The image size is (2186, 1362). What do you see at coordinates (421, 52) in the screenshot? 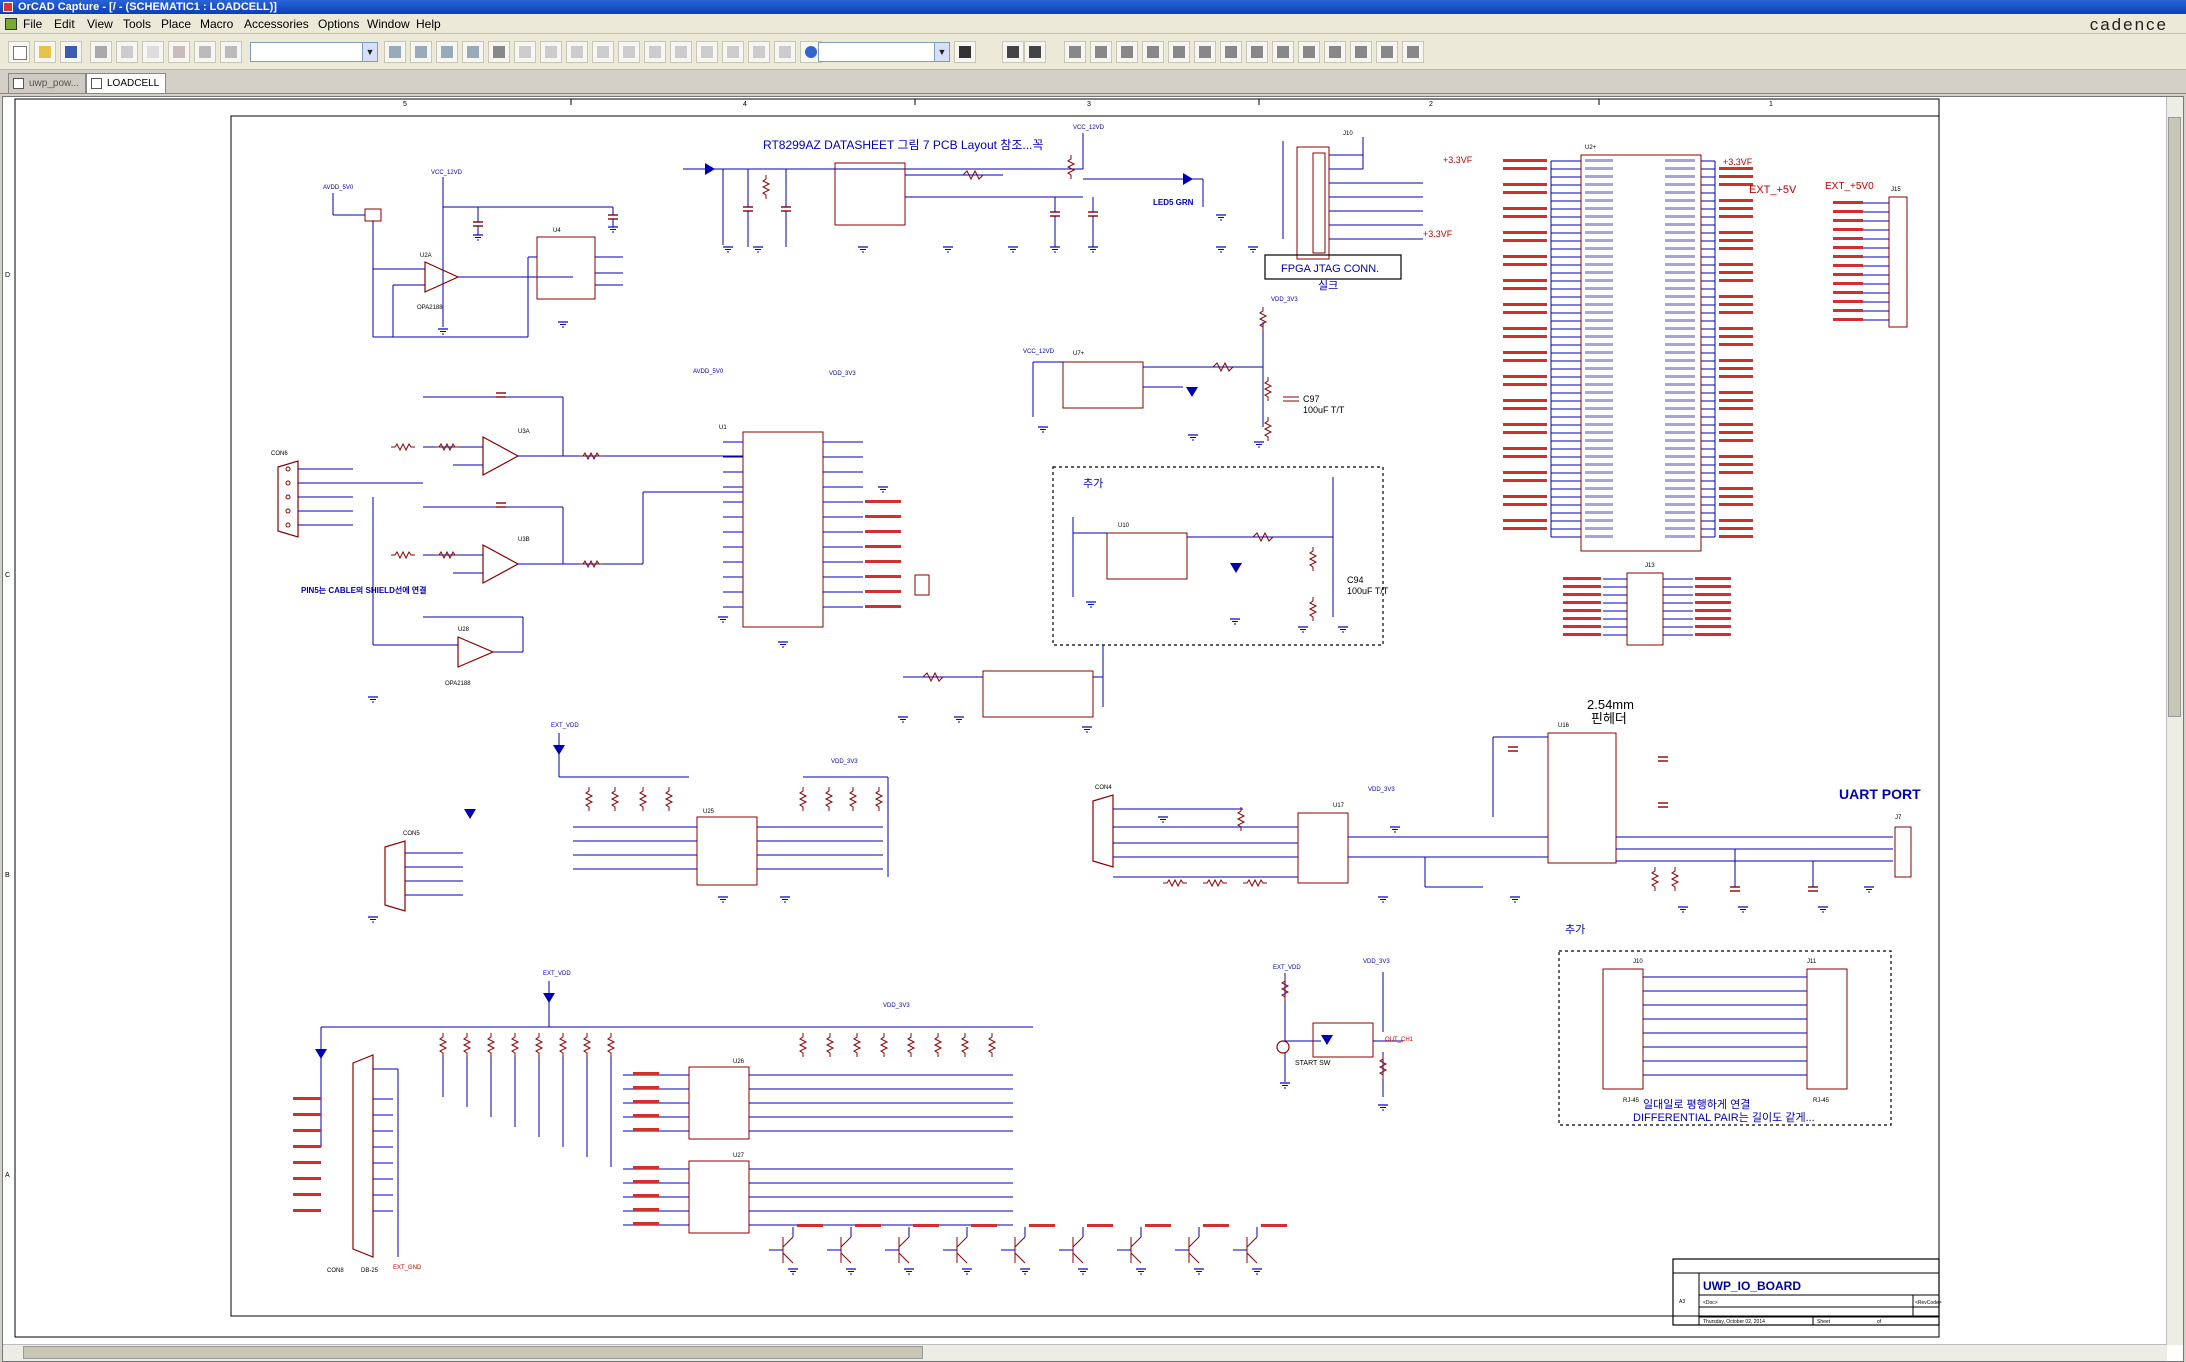
I see `zoom-out-button` at bounding box center [421, 52].